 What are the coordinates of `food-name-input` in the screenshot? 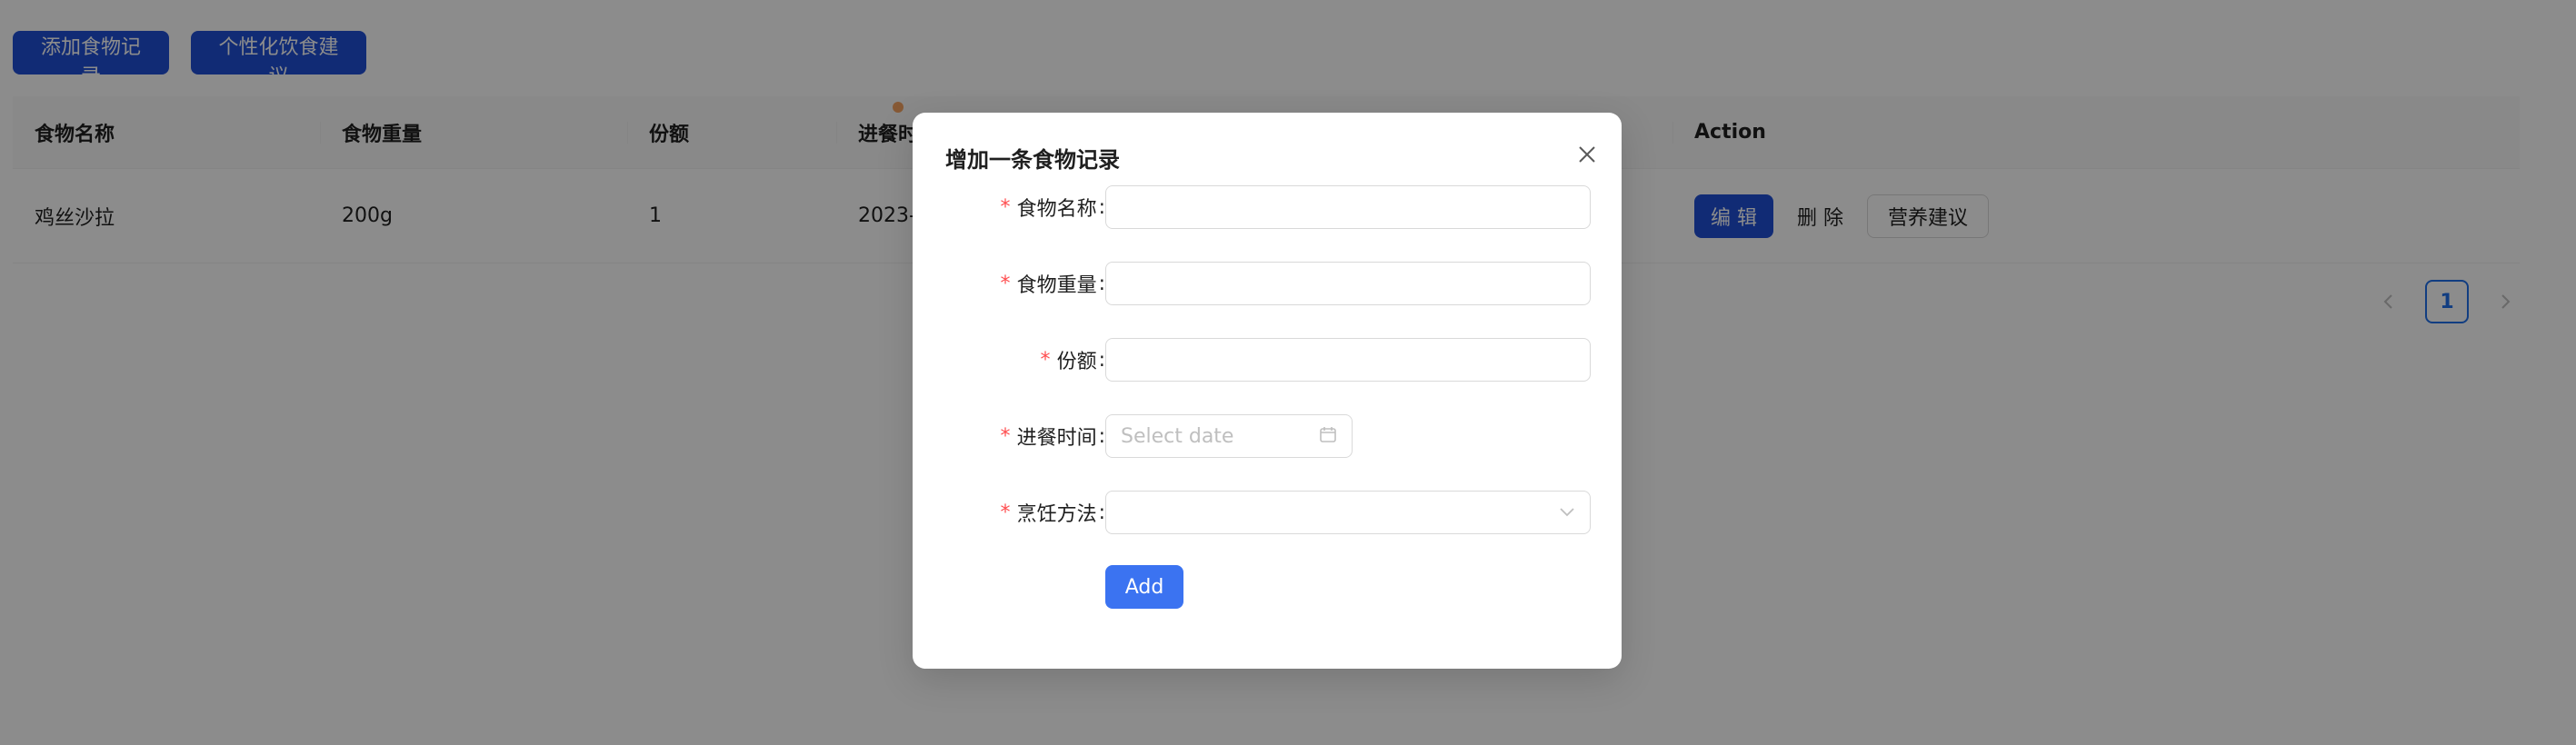 It's located at (1348, 207).